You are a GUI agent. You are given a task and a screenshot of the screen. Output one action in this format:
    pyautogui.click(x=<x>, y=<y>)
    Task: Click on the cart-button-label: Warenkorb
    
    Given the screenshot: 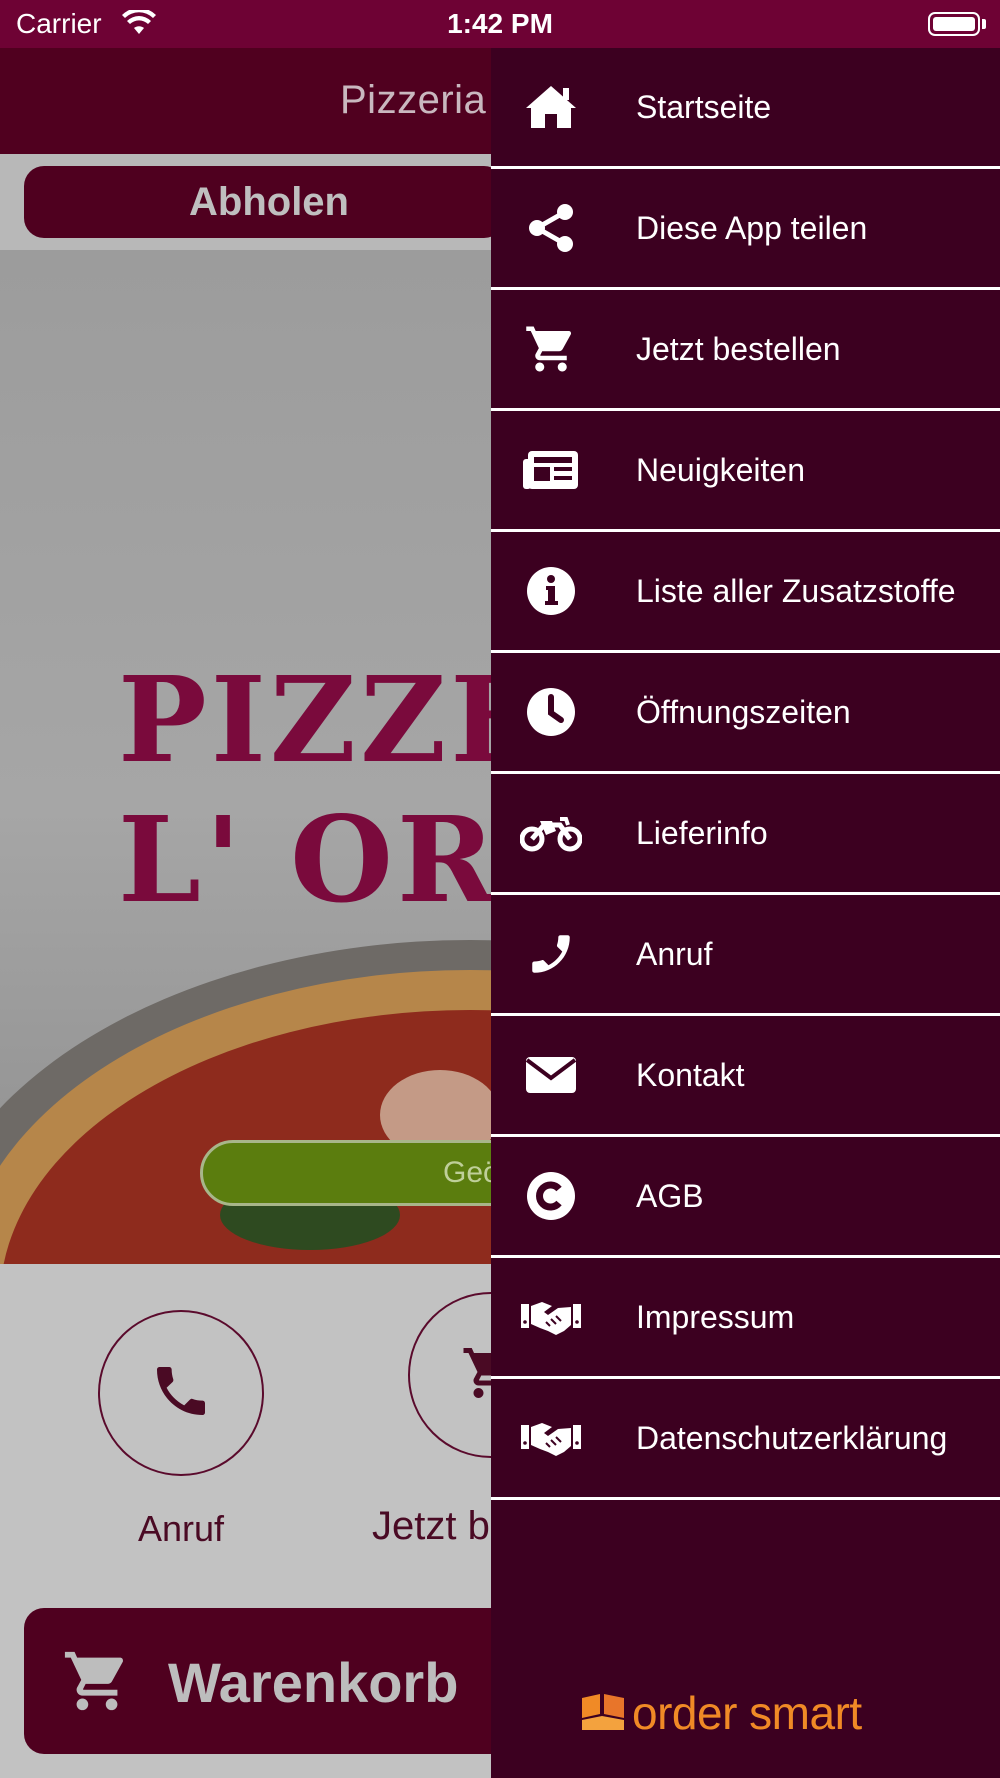 What is the action you would take?
    pyautogui.click(x=313, y=1682)
    